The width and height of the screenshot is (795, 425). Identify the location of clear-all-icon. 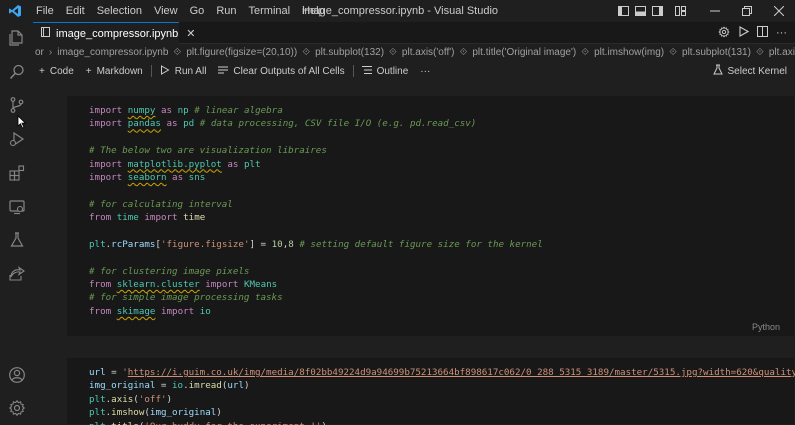
(223, 71).